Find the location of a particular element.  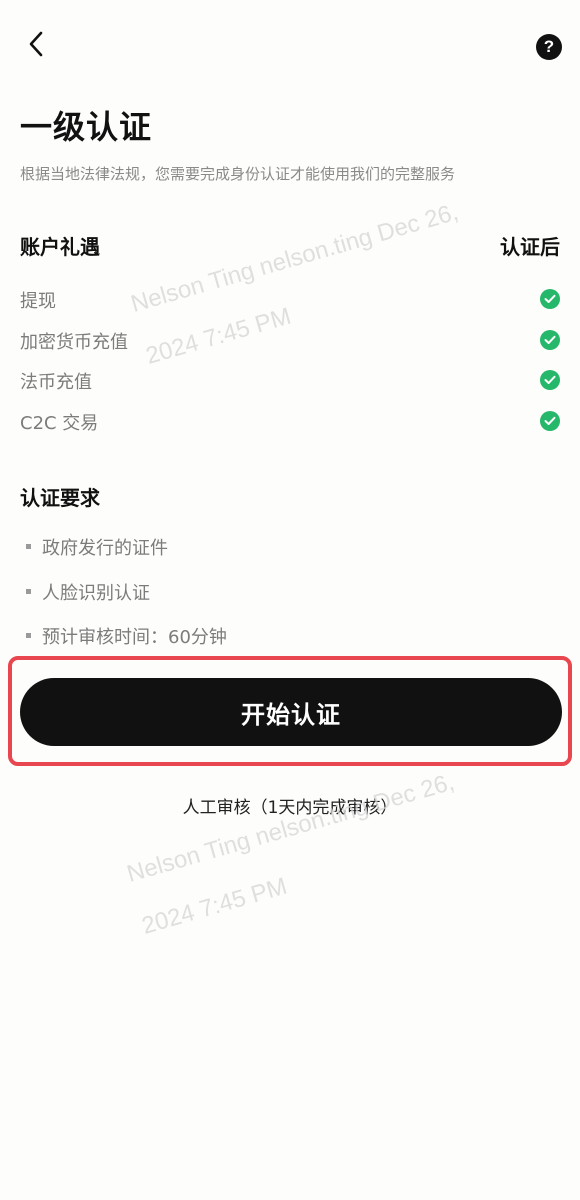

list-item: 提现 is located at coordinates (290, 304).